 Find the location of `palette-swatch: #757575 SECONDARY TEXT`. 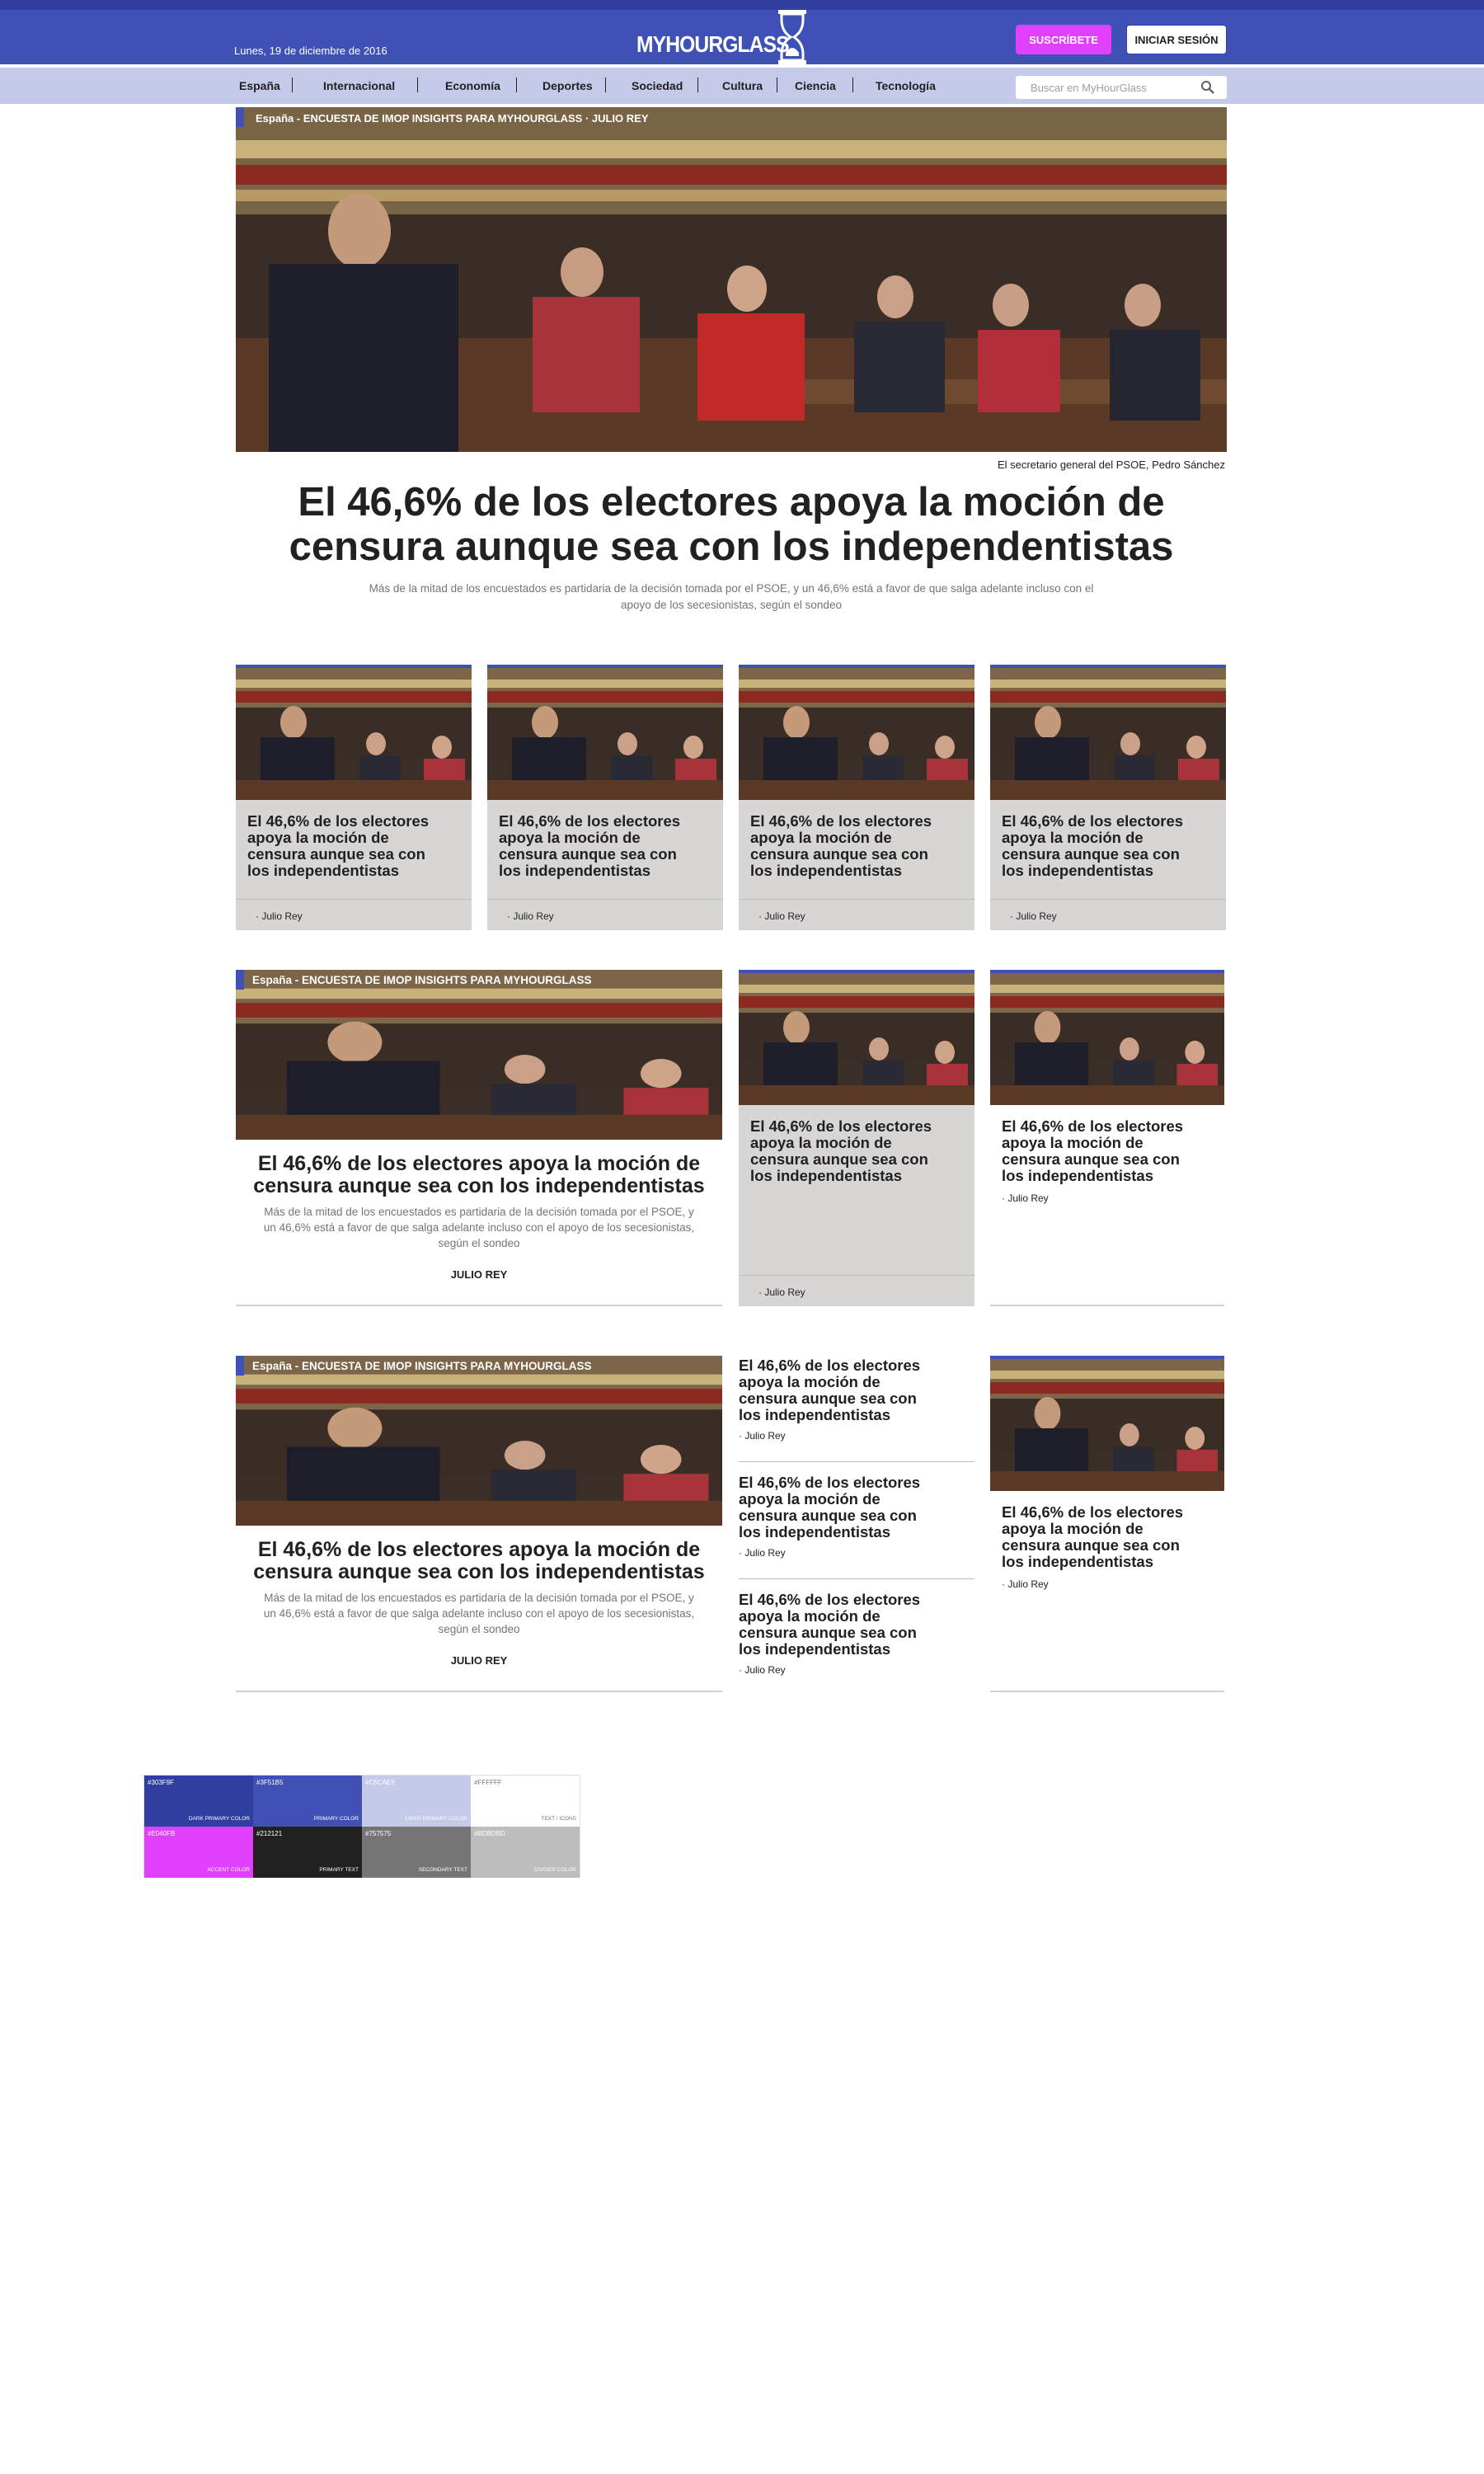

palette-swatch: #757575 SECONDARY TEXT is located at coordinates (416, 1852).